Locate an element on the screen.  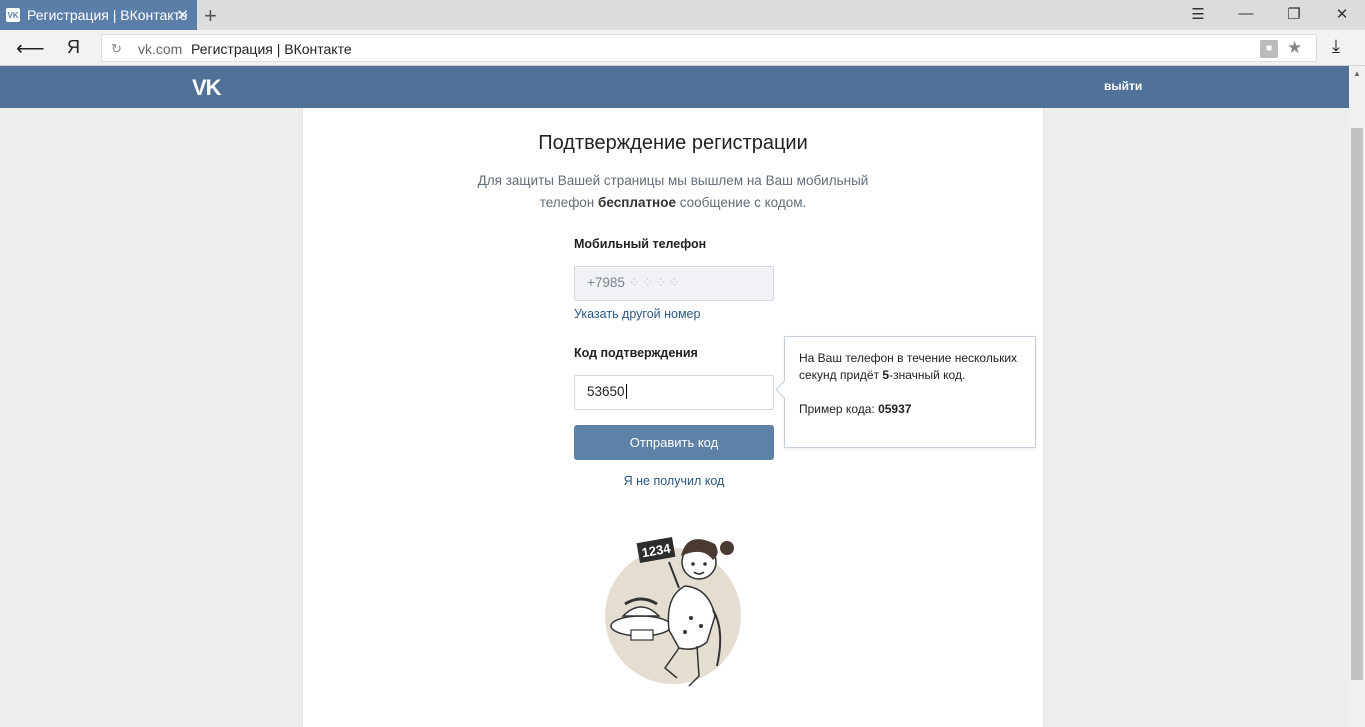
download-icon: ⤓ is located at coordinates (1336, 46).